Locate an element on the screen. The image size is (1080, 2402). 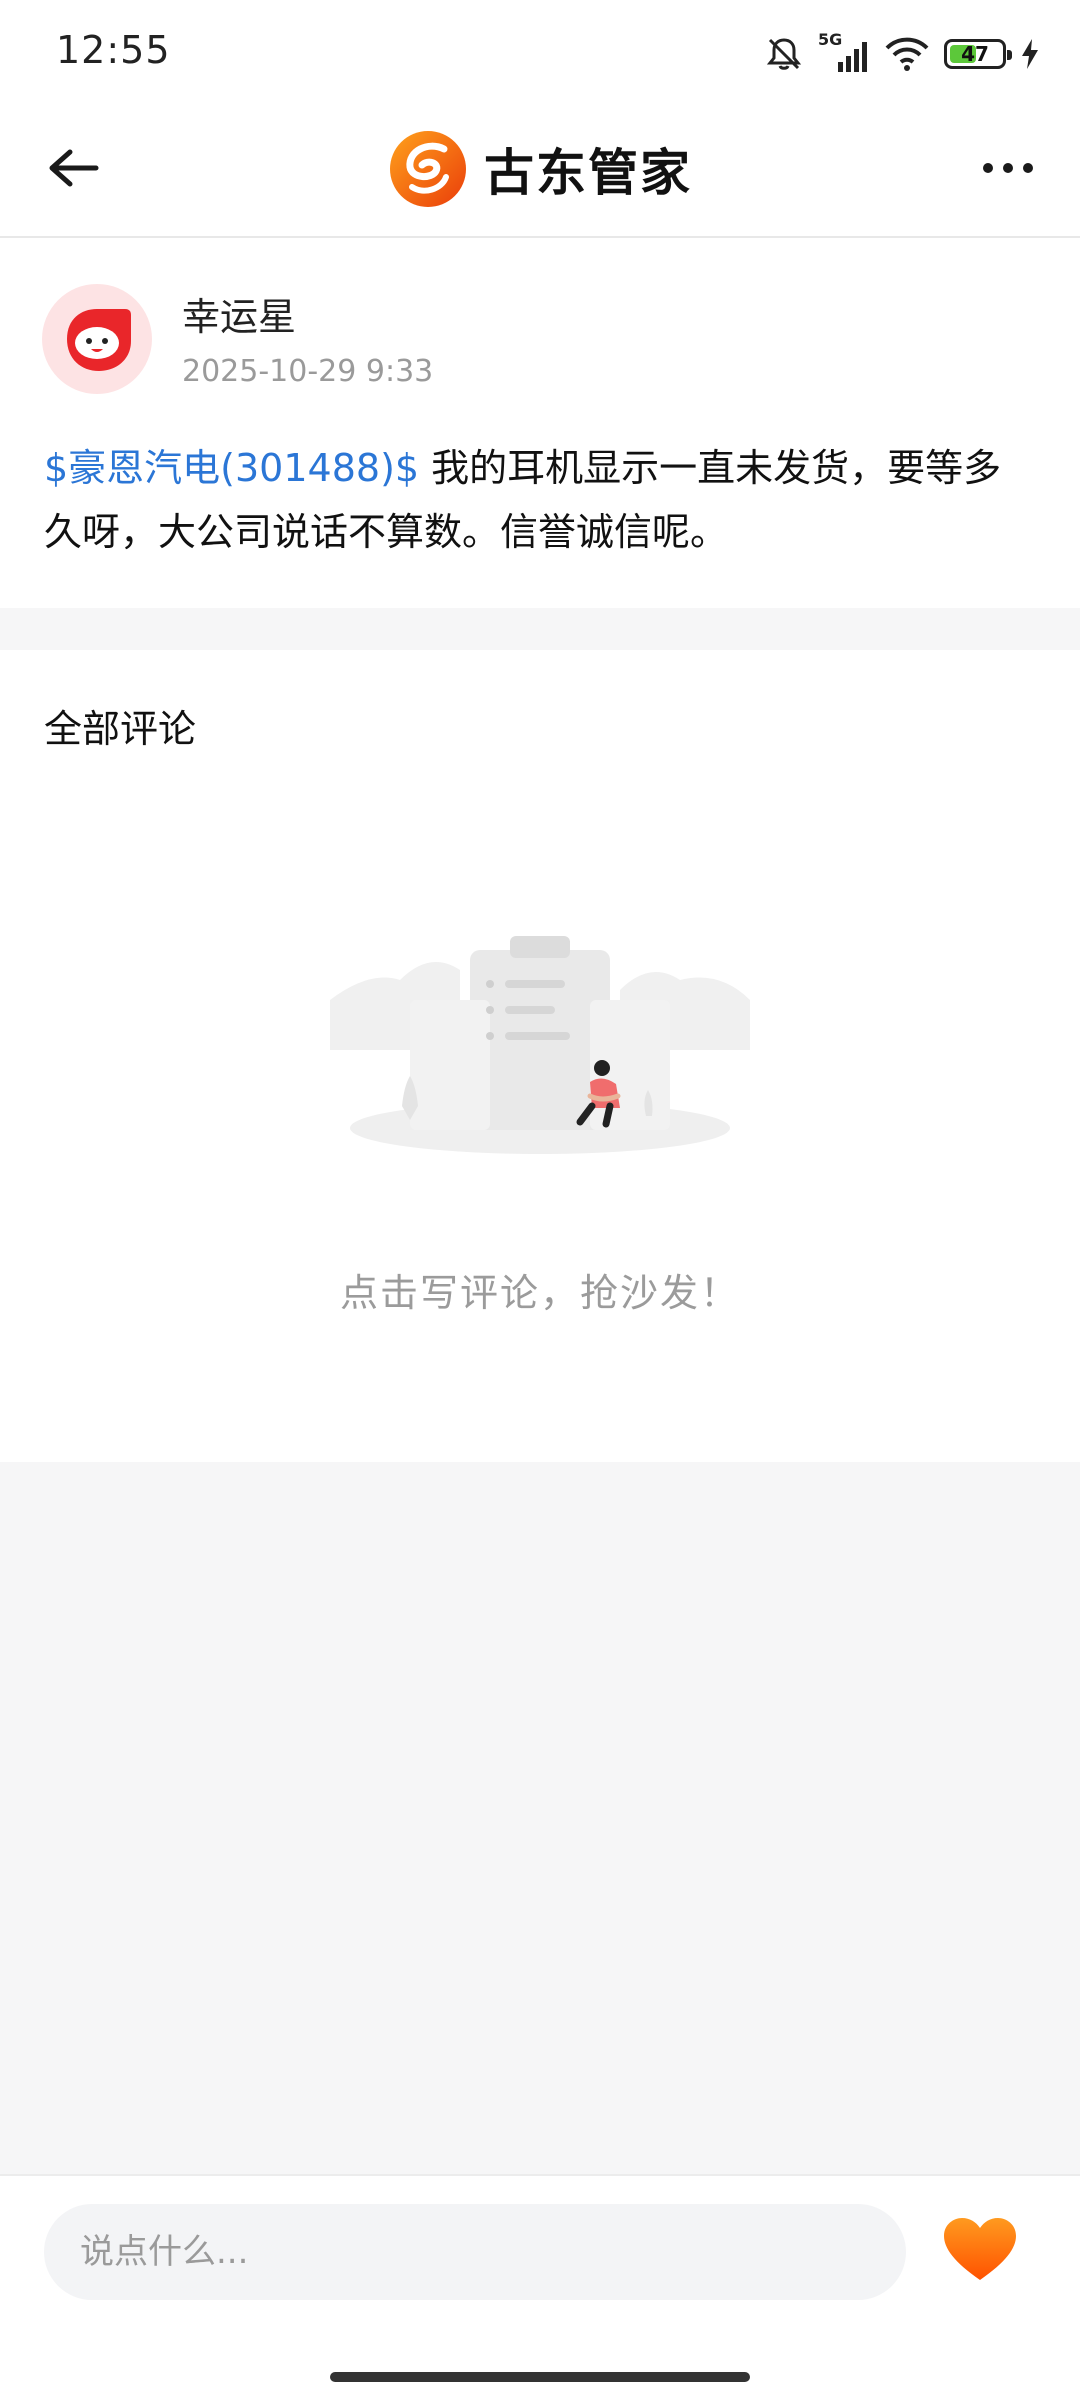
bottom-bar is located at coordinates (540, 2288).